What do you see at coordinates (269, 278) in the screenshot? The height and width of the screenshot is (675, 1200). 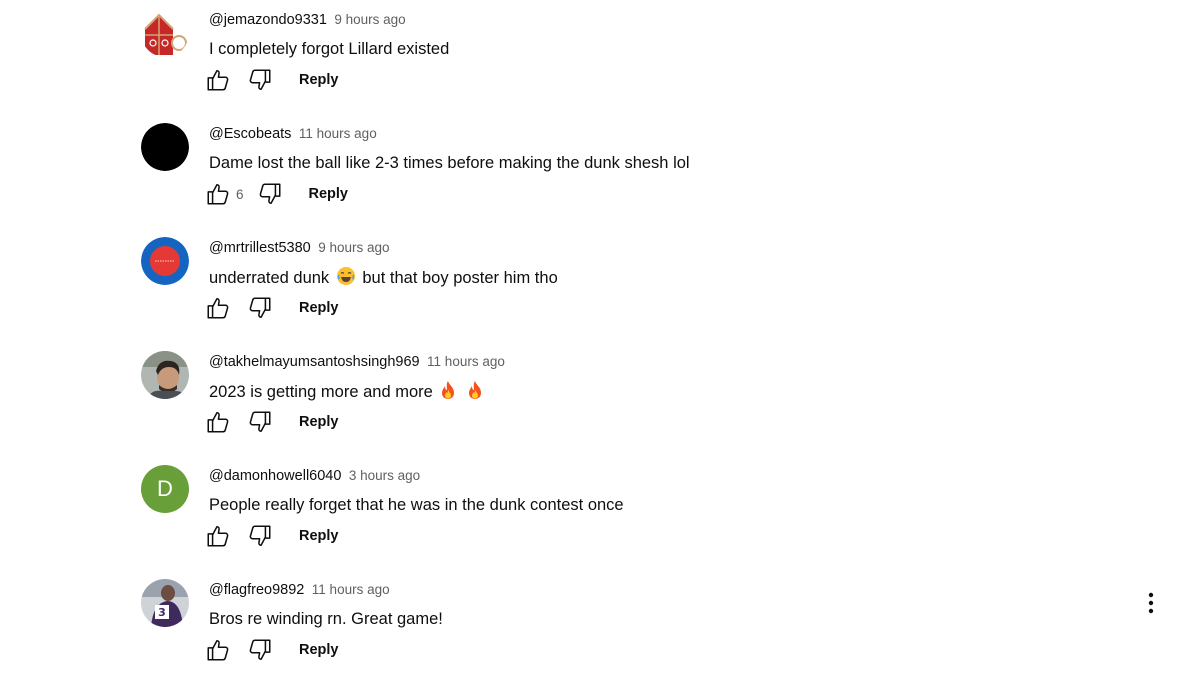 I see `comment-text-part: underrated dunk` at bounding box center [269, 278].